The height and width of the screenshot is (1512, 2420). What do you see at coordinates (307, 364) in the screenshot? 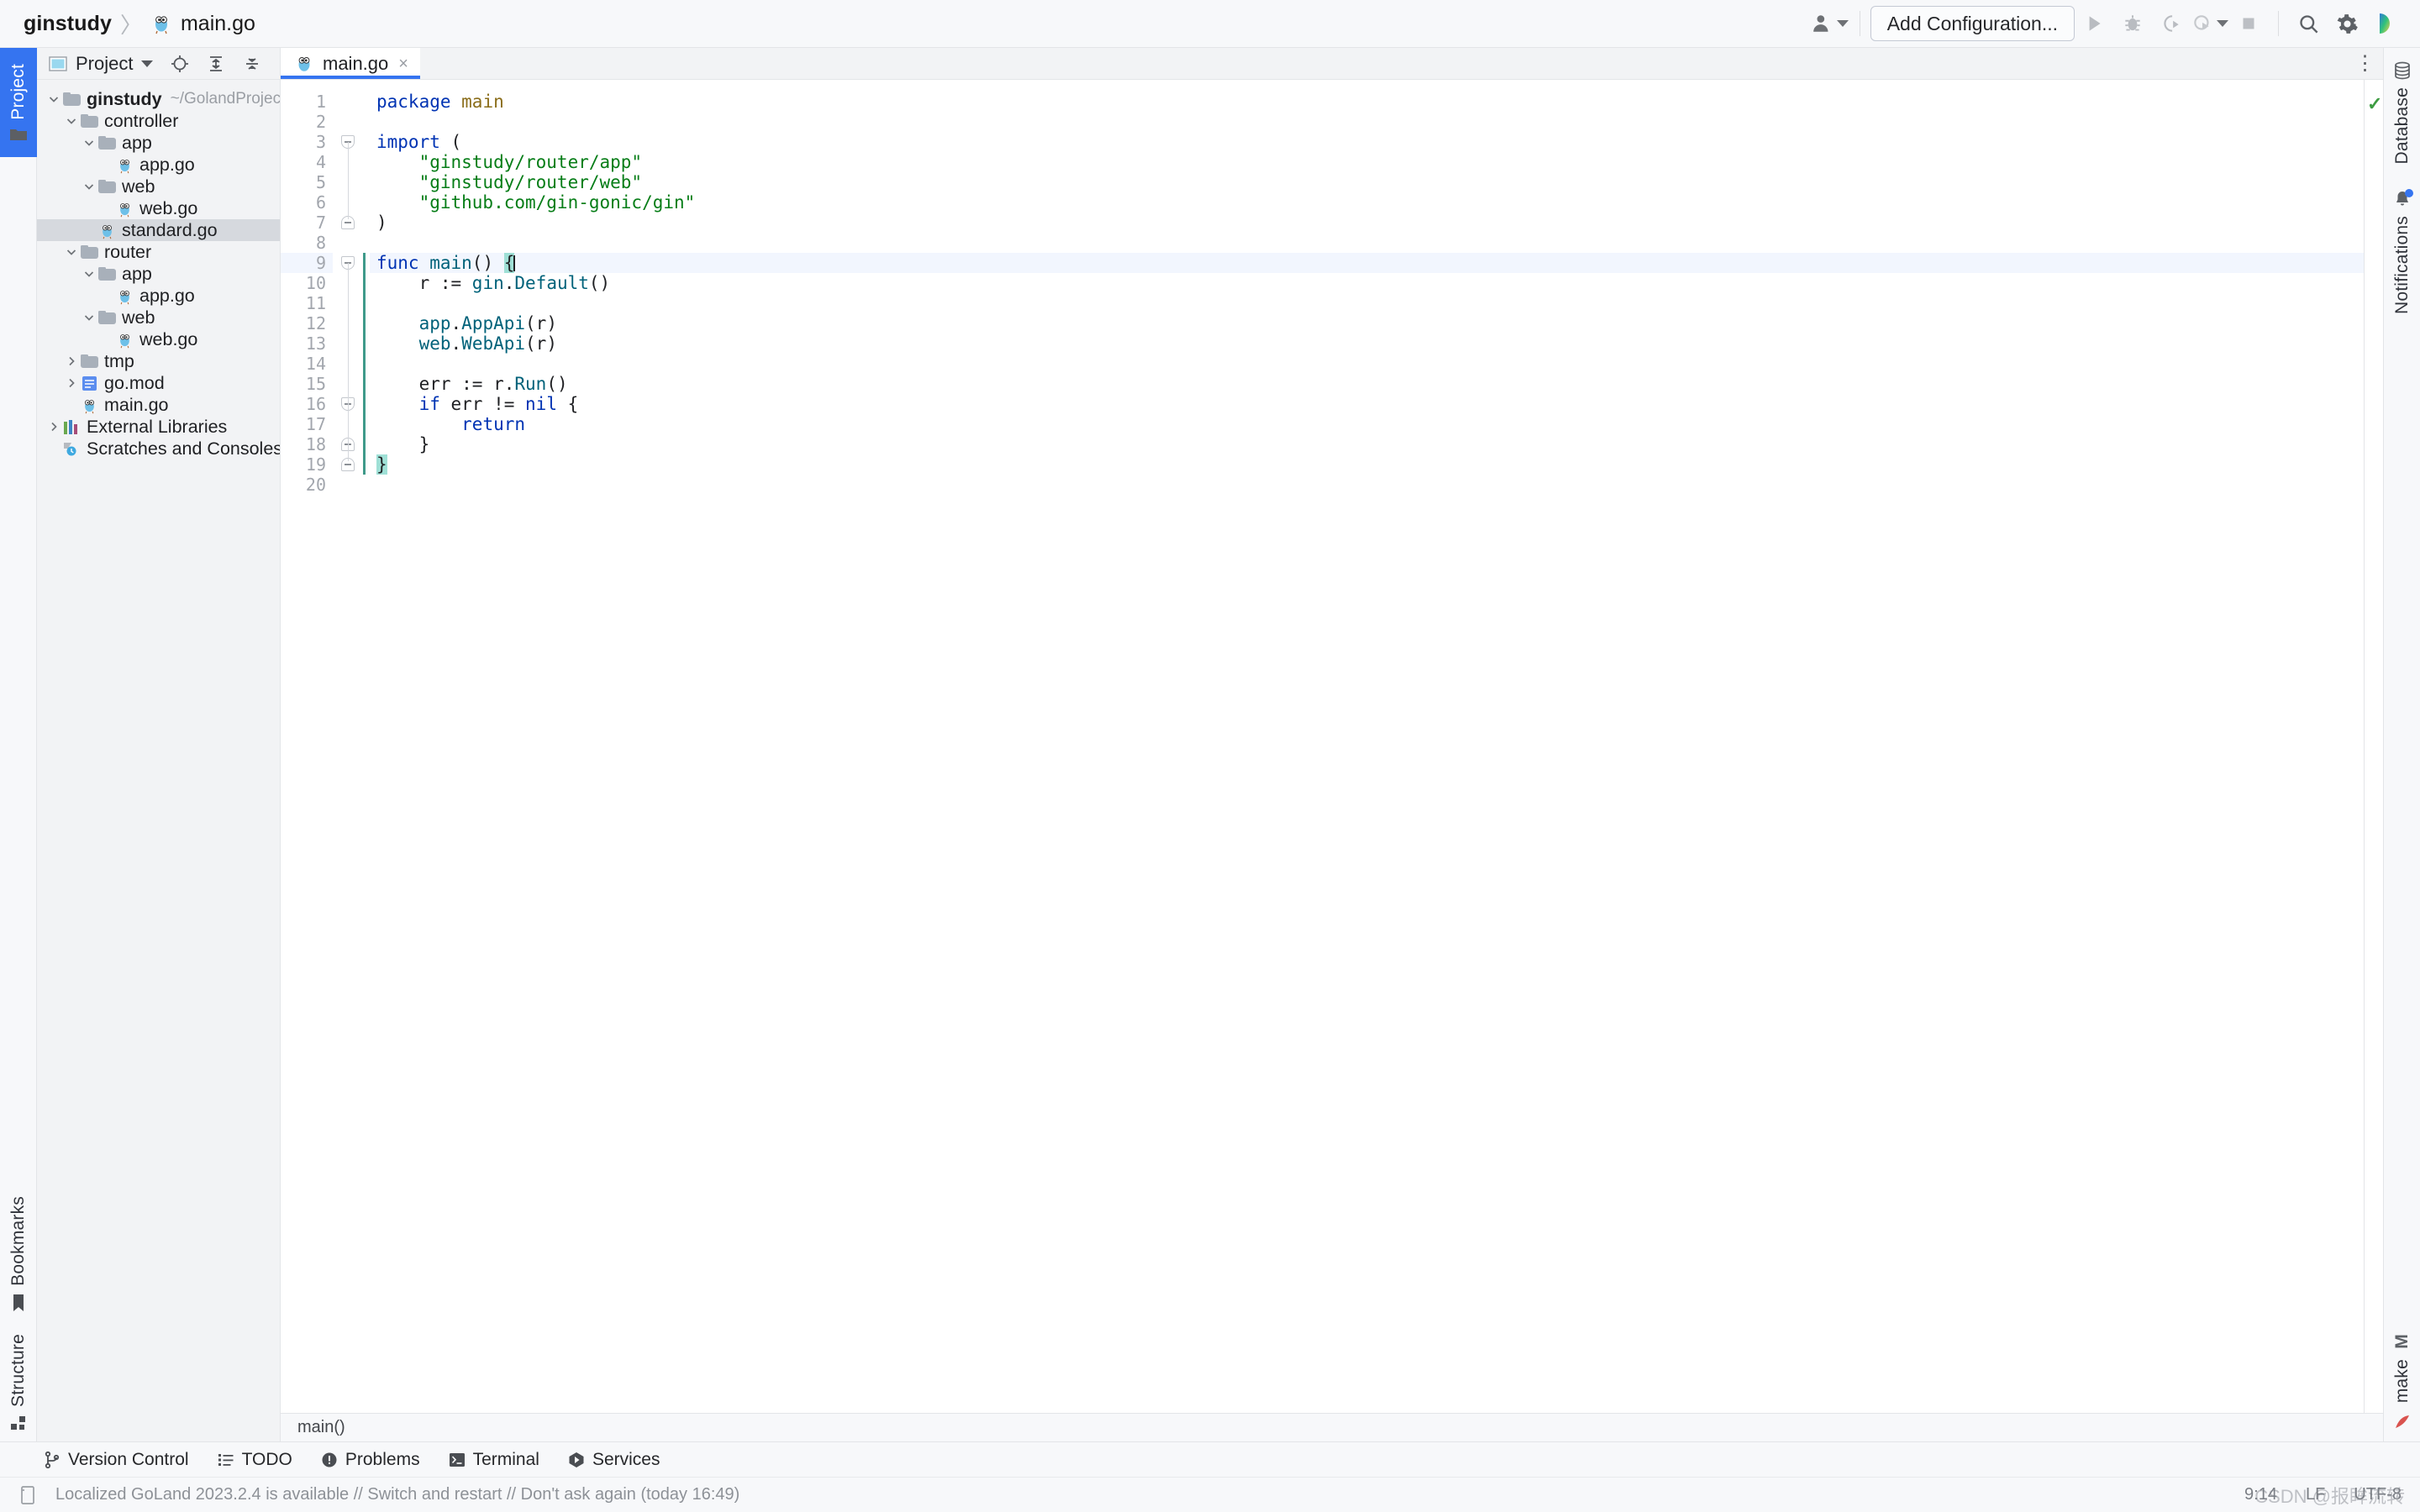
I see `line-number: 14` at bounding box center [307, 364].